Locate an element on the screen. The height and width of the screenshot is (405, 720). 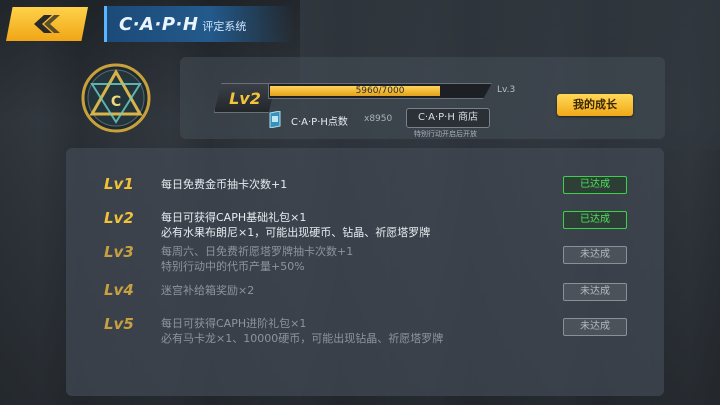
row-desc-line1: 每周六、日免费祈愿塔罗牌抽卡次数+1 is located at coordinates (257, 251).